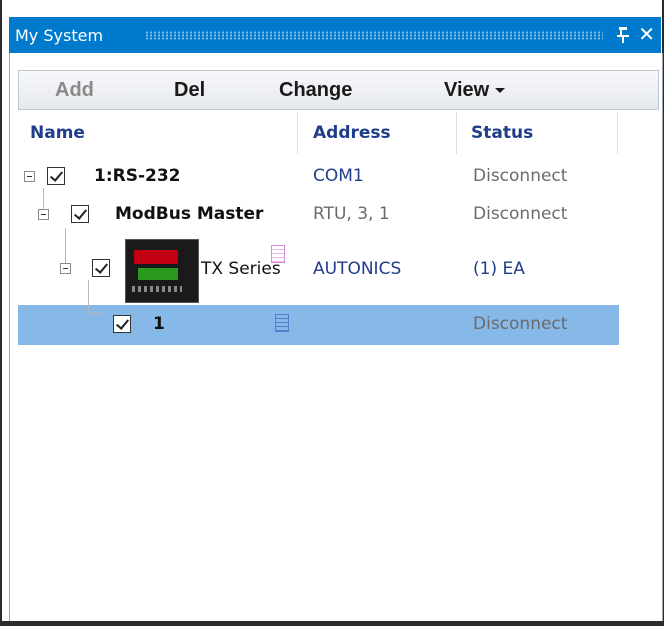  What do you see at coordinates (520, 214) in the screenshot?
I see `master-status: Disconnect` at bounding box center [520, 214].